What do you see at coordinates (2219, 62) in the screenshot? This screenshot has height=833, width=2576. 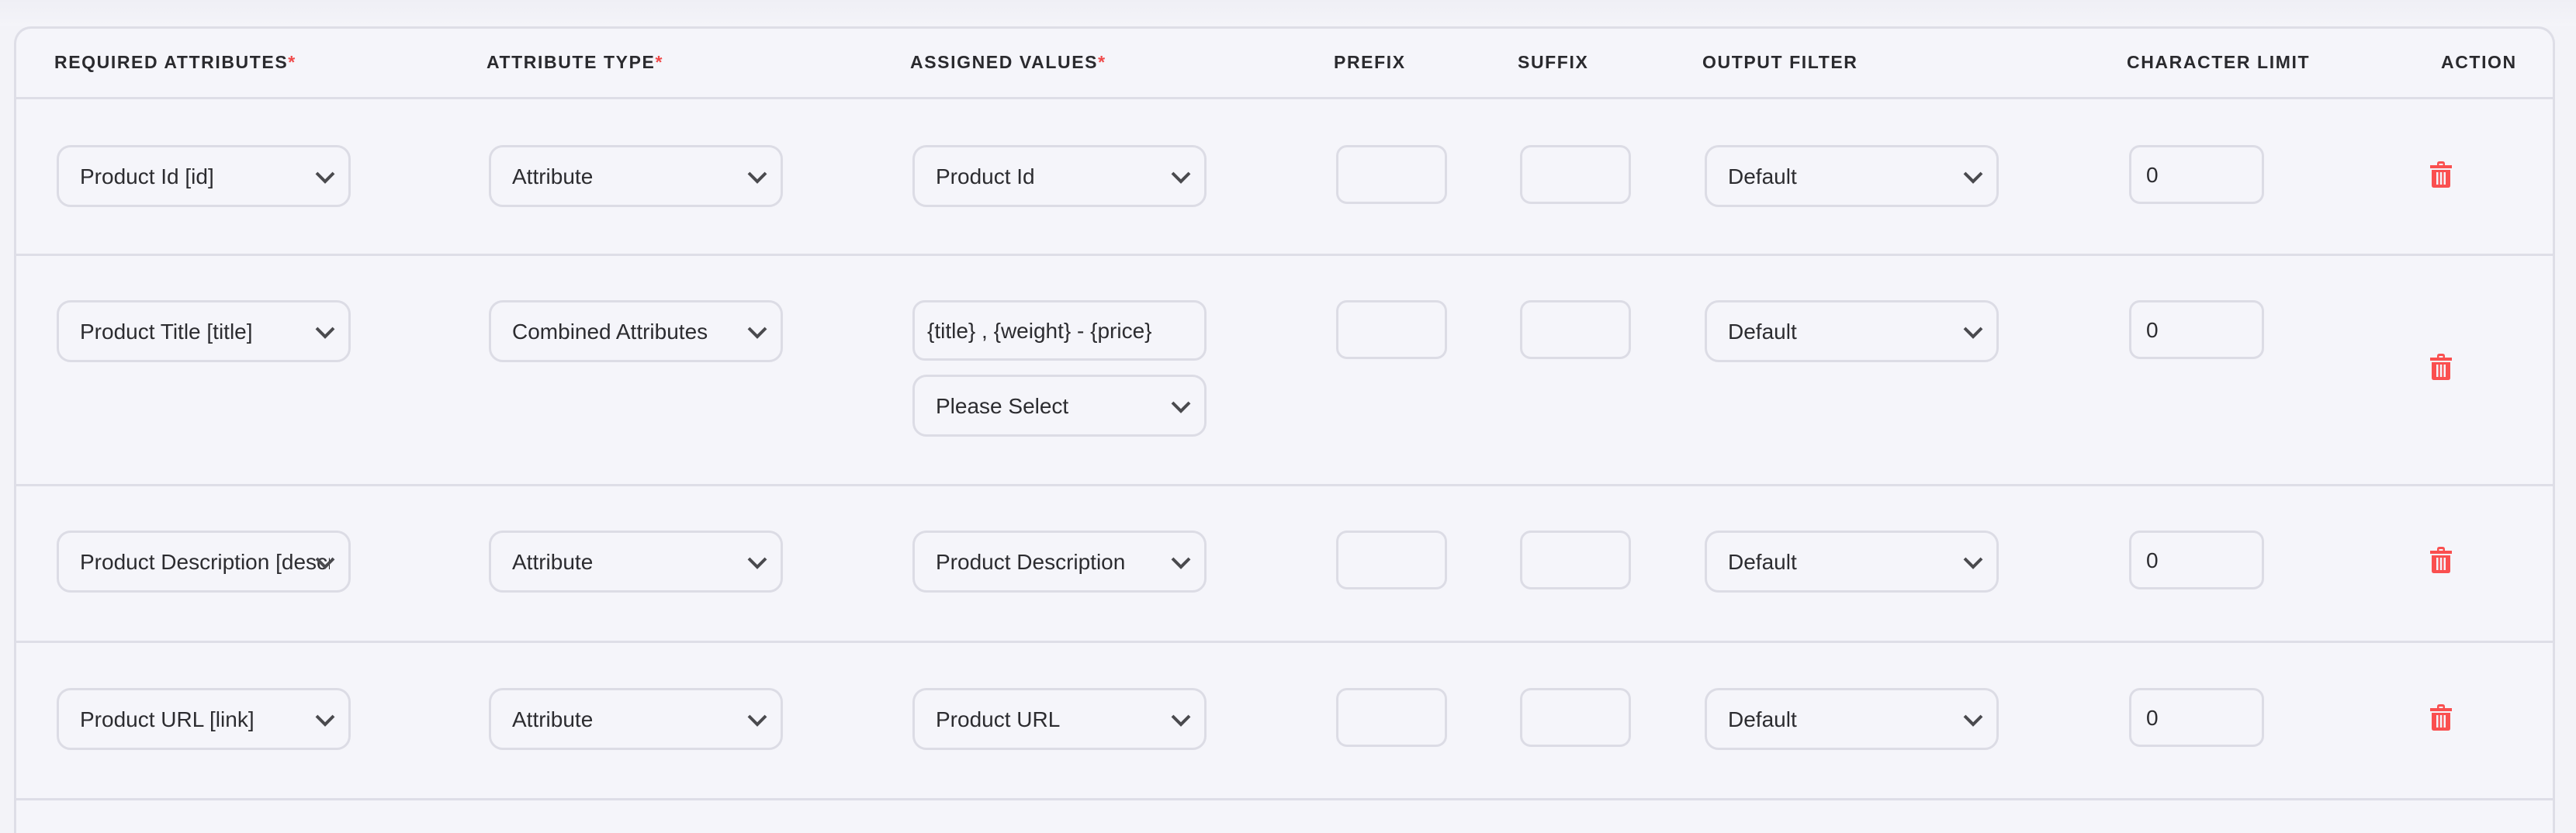 I see `header-character-limit: CHARACTER LIMIT` at bounding box center [2219, 62].